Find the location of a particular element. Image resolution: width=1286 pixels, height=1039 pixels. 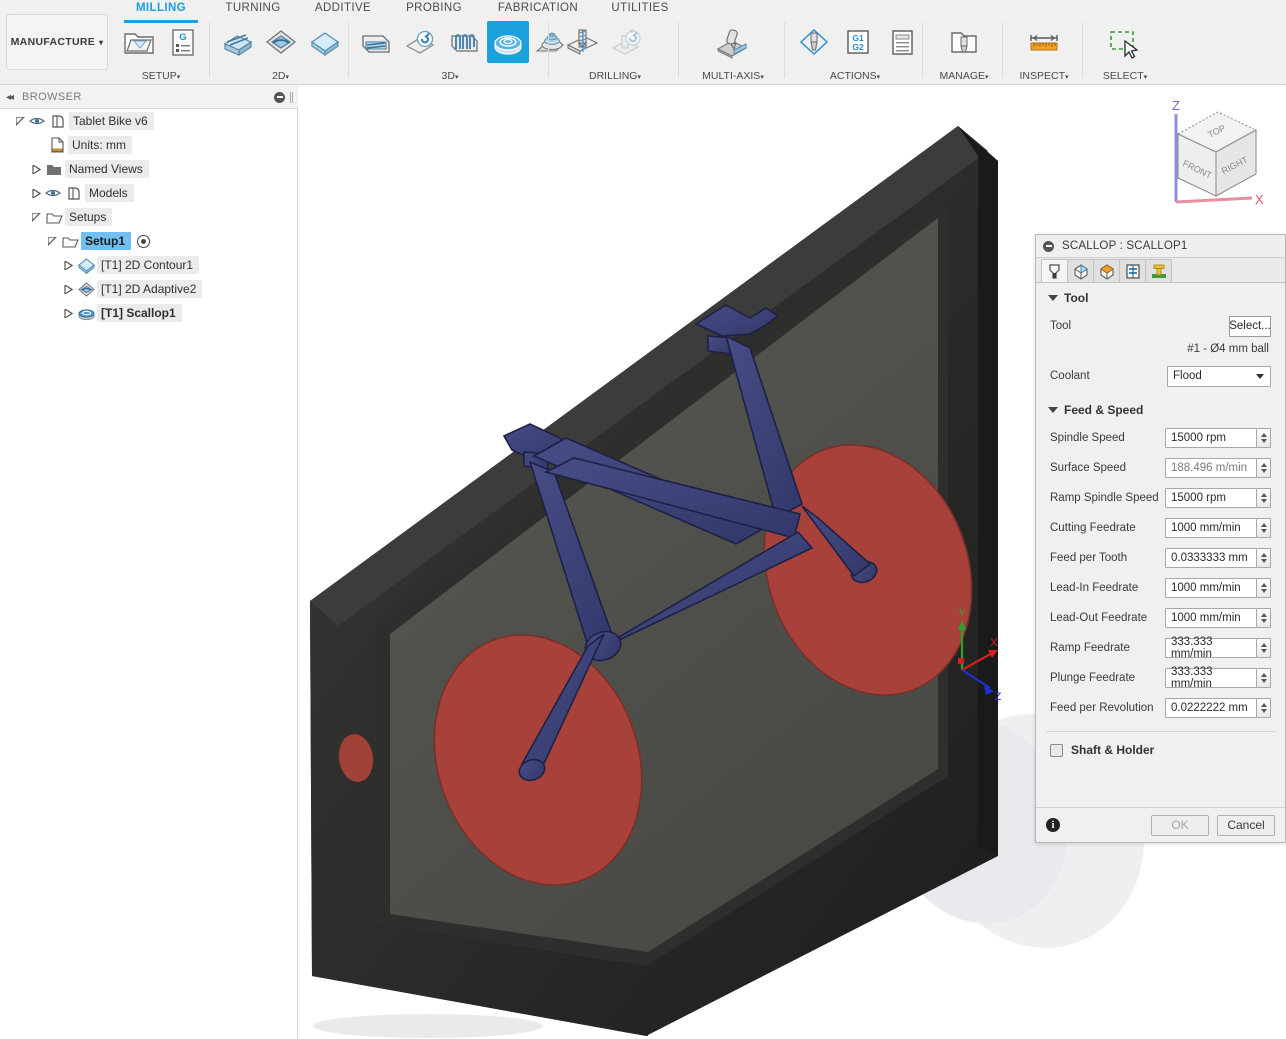

workspace-switcher-button: MANUFACTURE ▾ is located at coordinates (57, 42).